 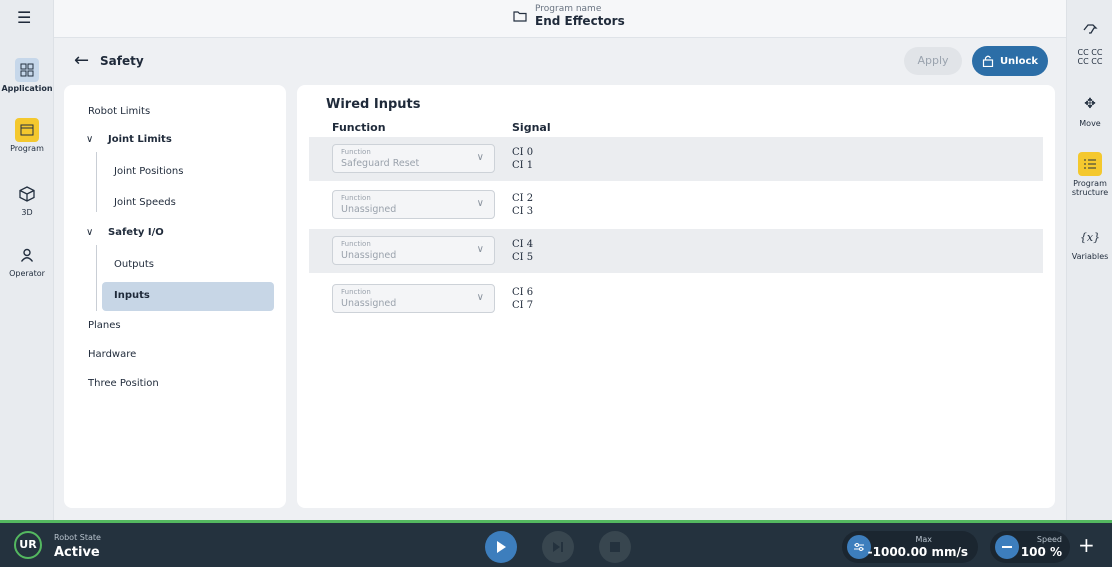 I want to click on hand-icon, so click(x=1090, y=28).